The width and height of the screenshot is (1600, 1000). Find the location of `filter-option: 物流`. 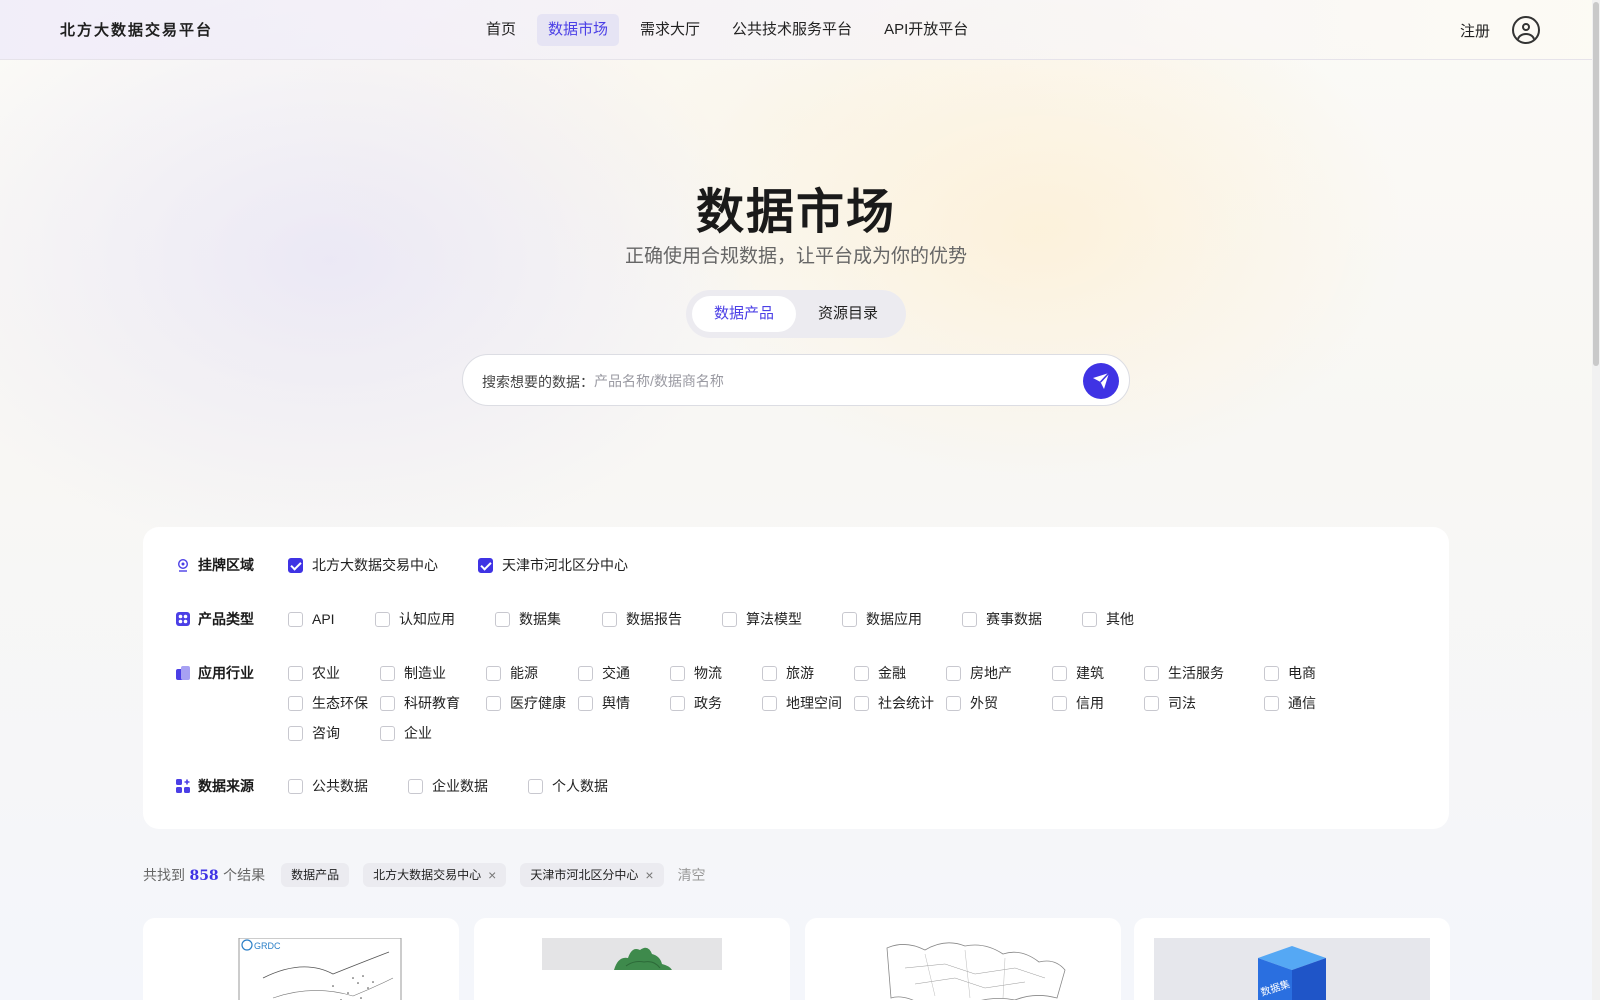

filter-option: 物流 is located at coordinates (716, 673).